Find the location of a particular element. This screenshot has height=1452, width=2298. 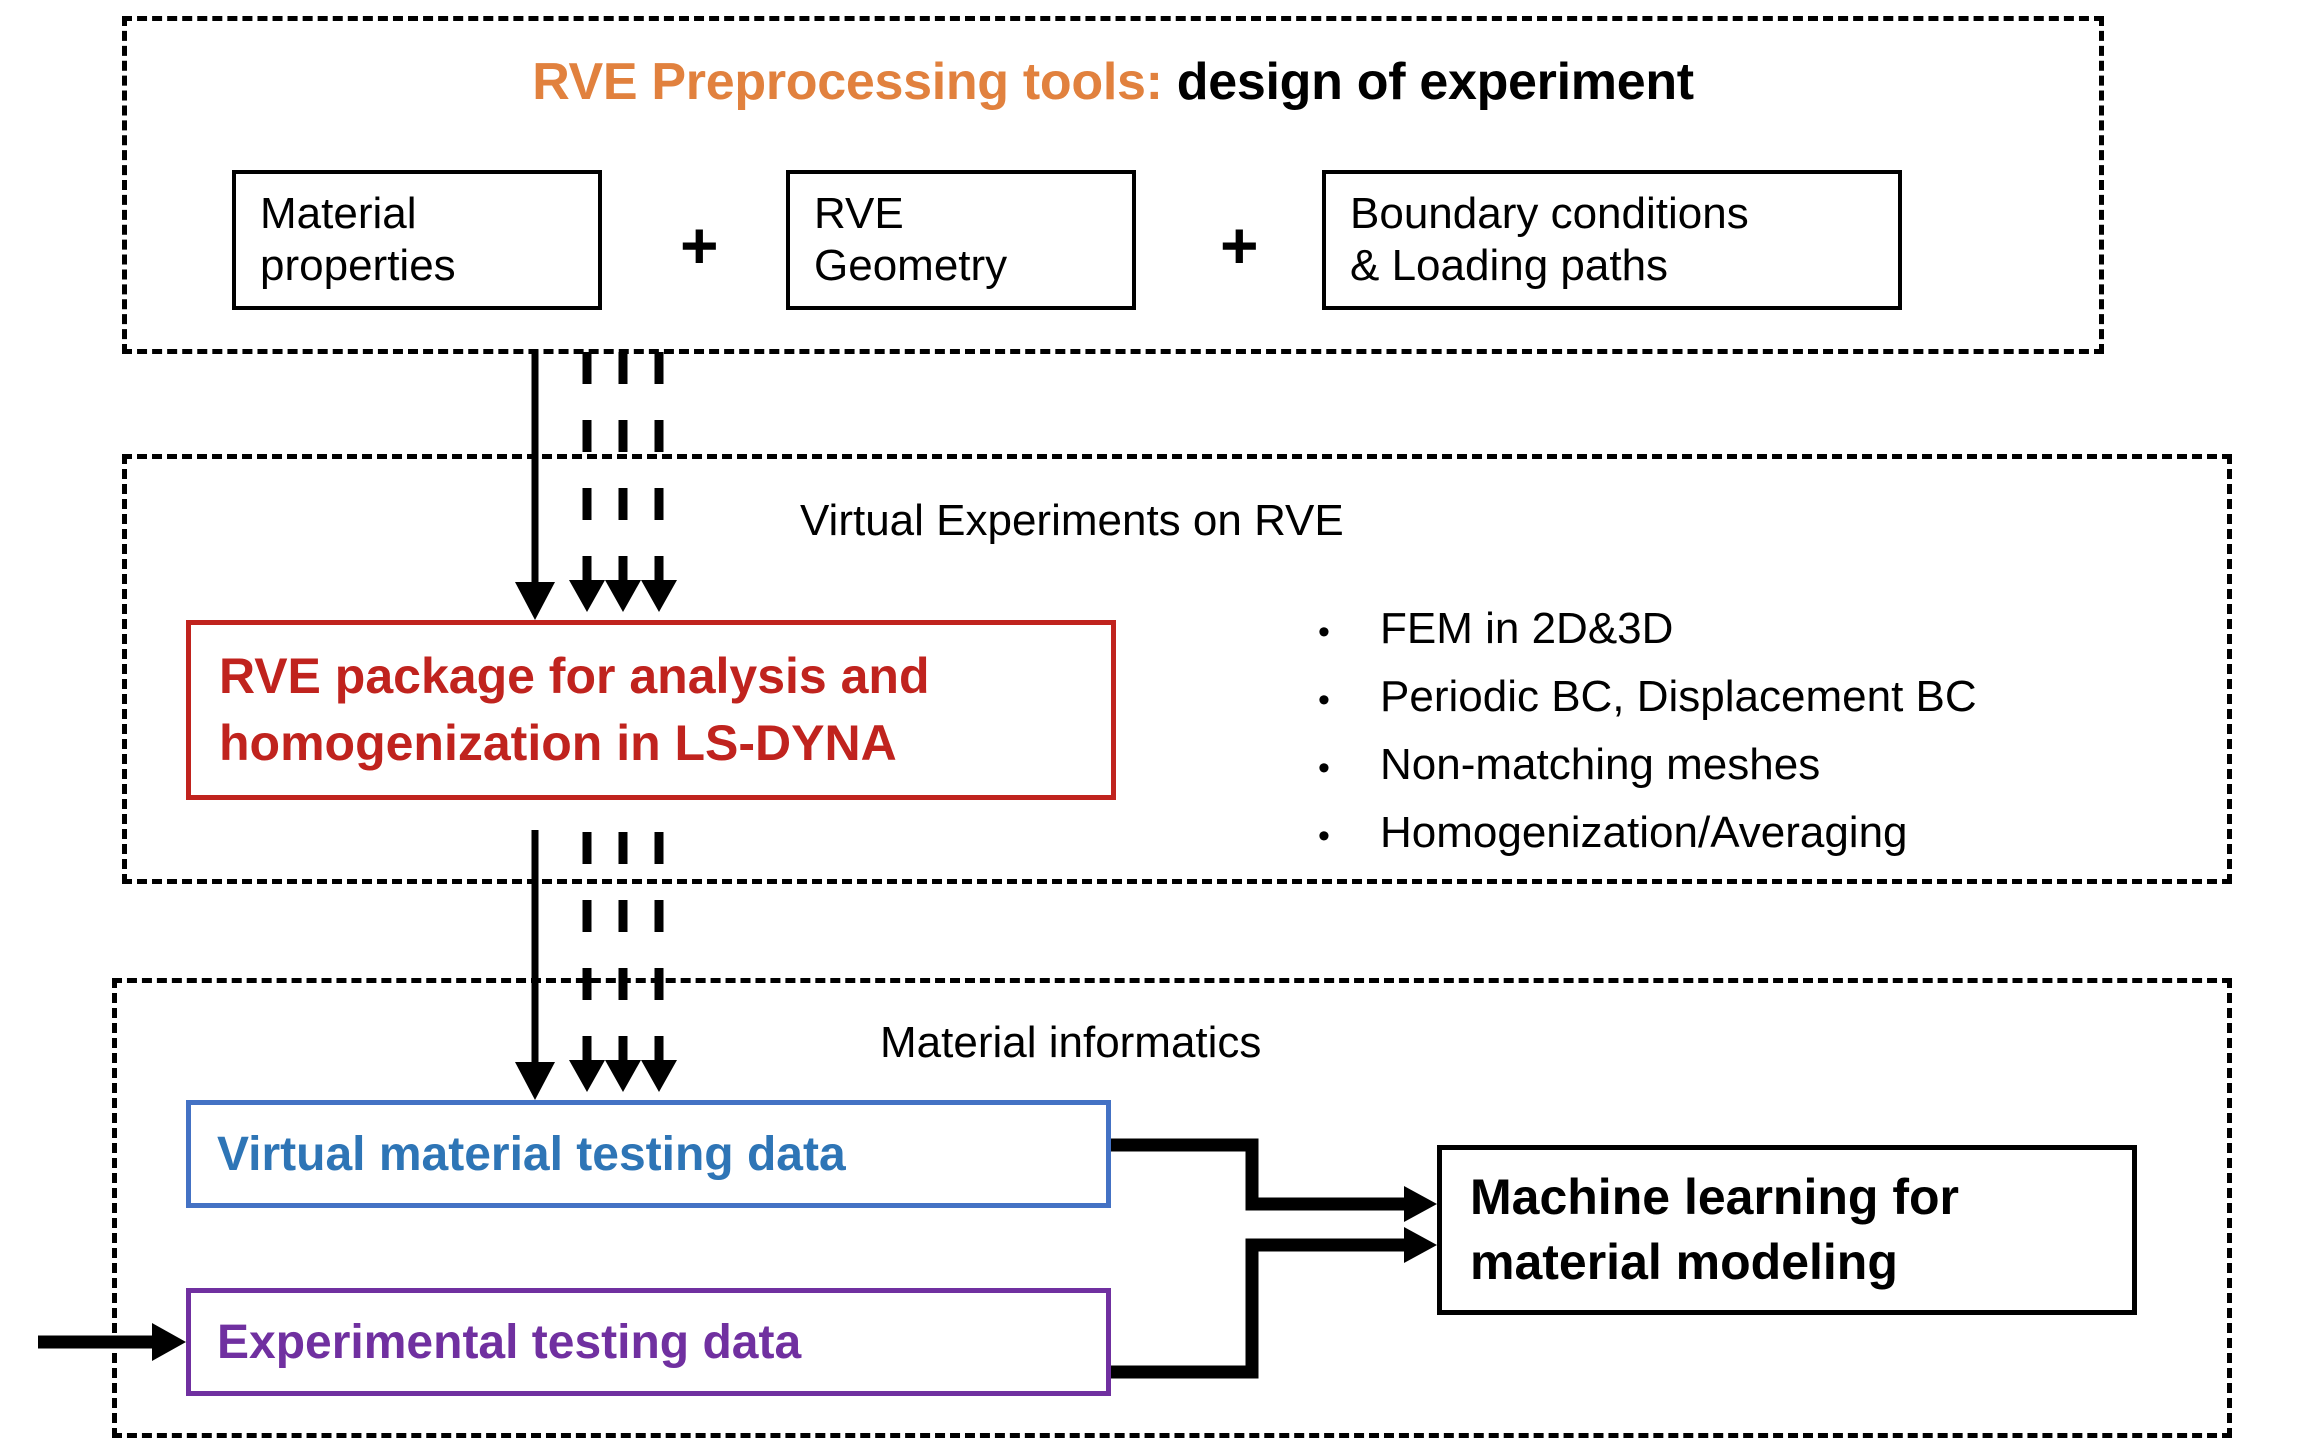

box-machine-learning-line1: Machine learning for is located at coordinates (1714, 1197).